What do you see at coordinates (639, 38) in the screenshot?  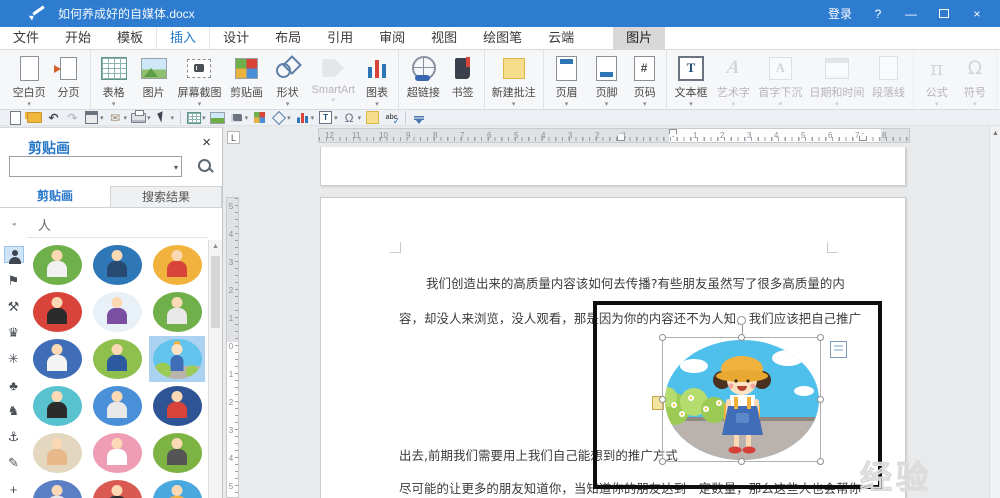 I see `menu-tab: 图片` at bounding box center [639, 38].